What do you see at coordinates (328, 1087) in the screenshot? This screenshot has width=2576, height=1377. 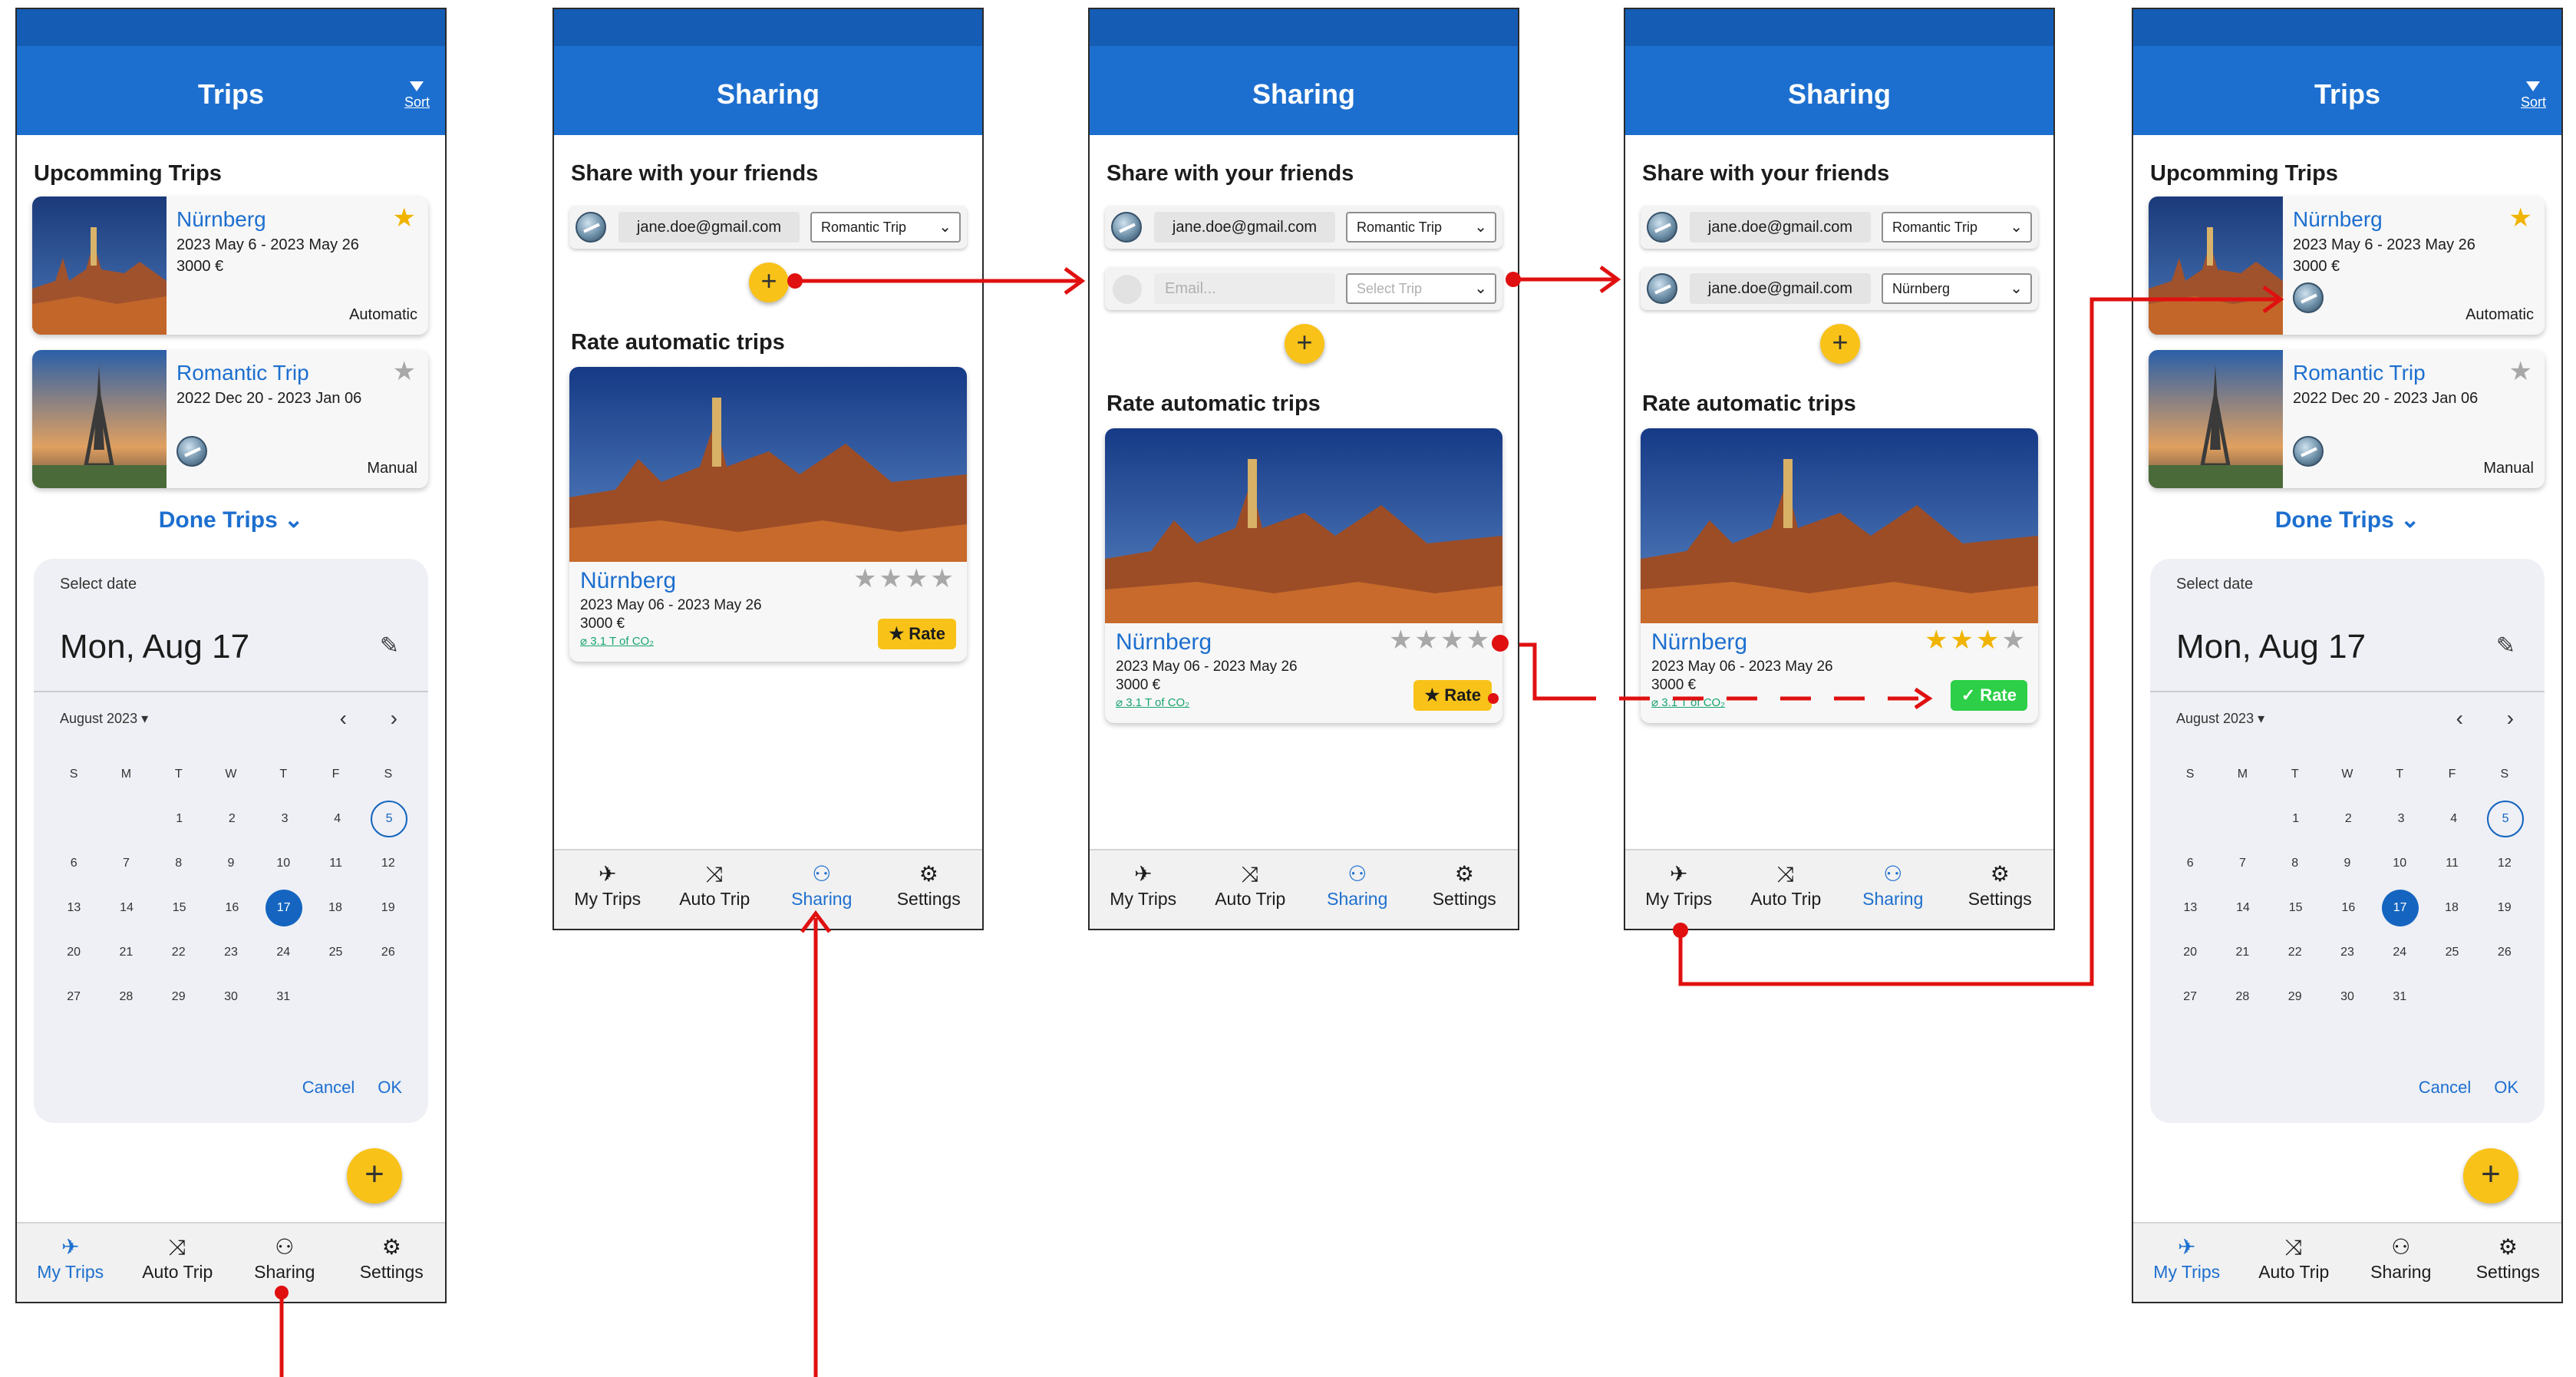 I see `cancel-button: Cancel` at bounding box center [328, 1087].